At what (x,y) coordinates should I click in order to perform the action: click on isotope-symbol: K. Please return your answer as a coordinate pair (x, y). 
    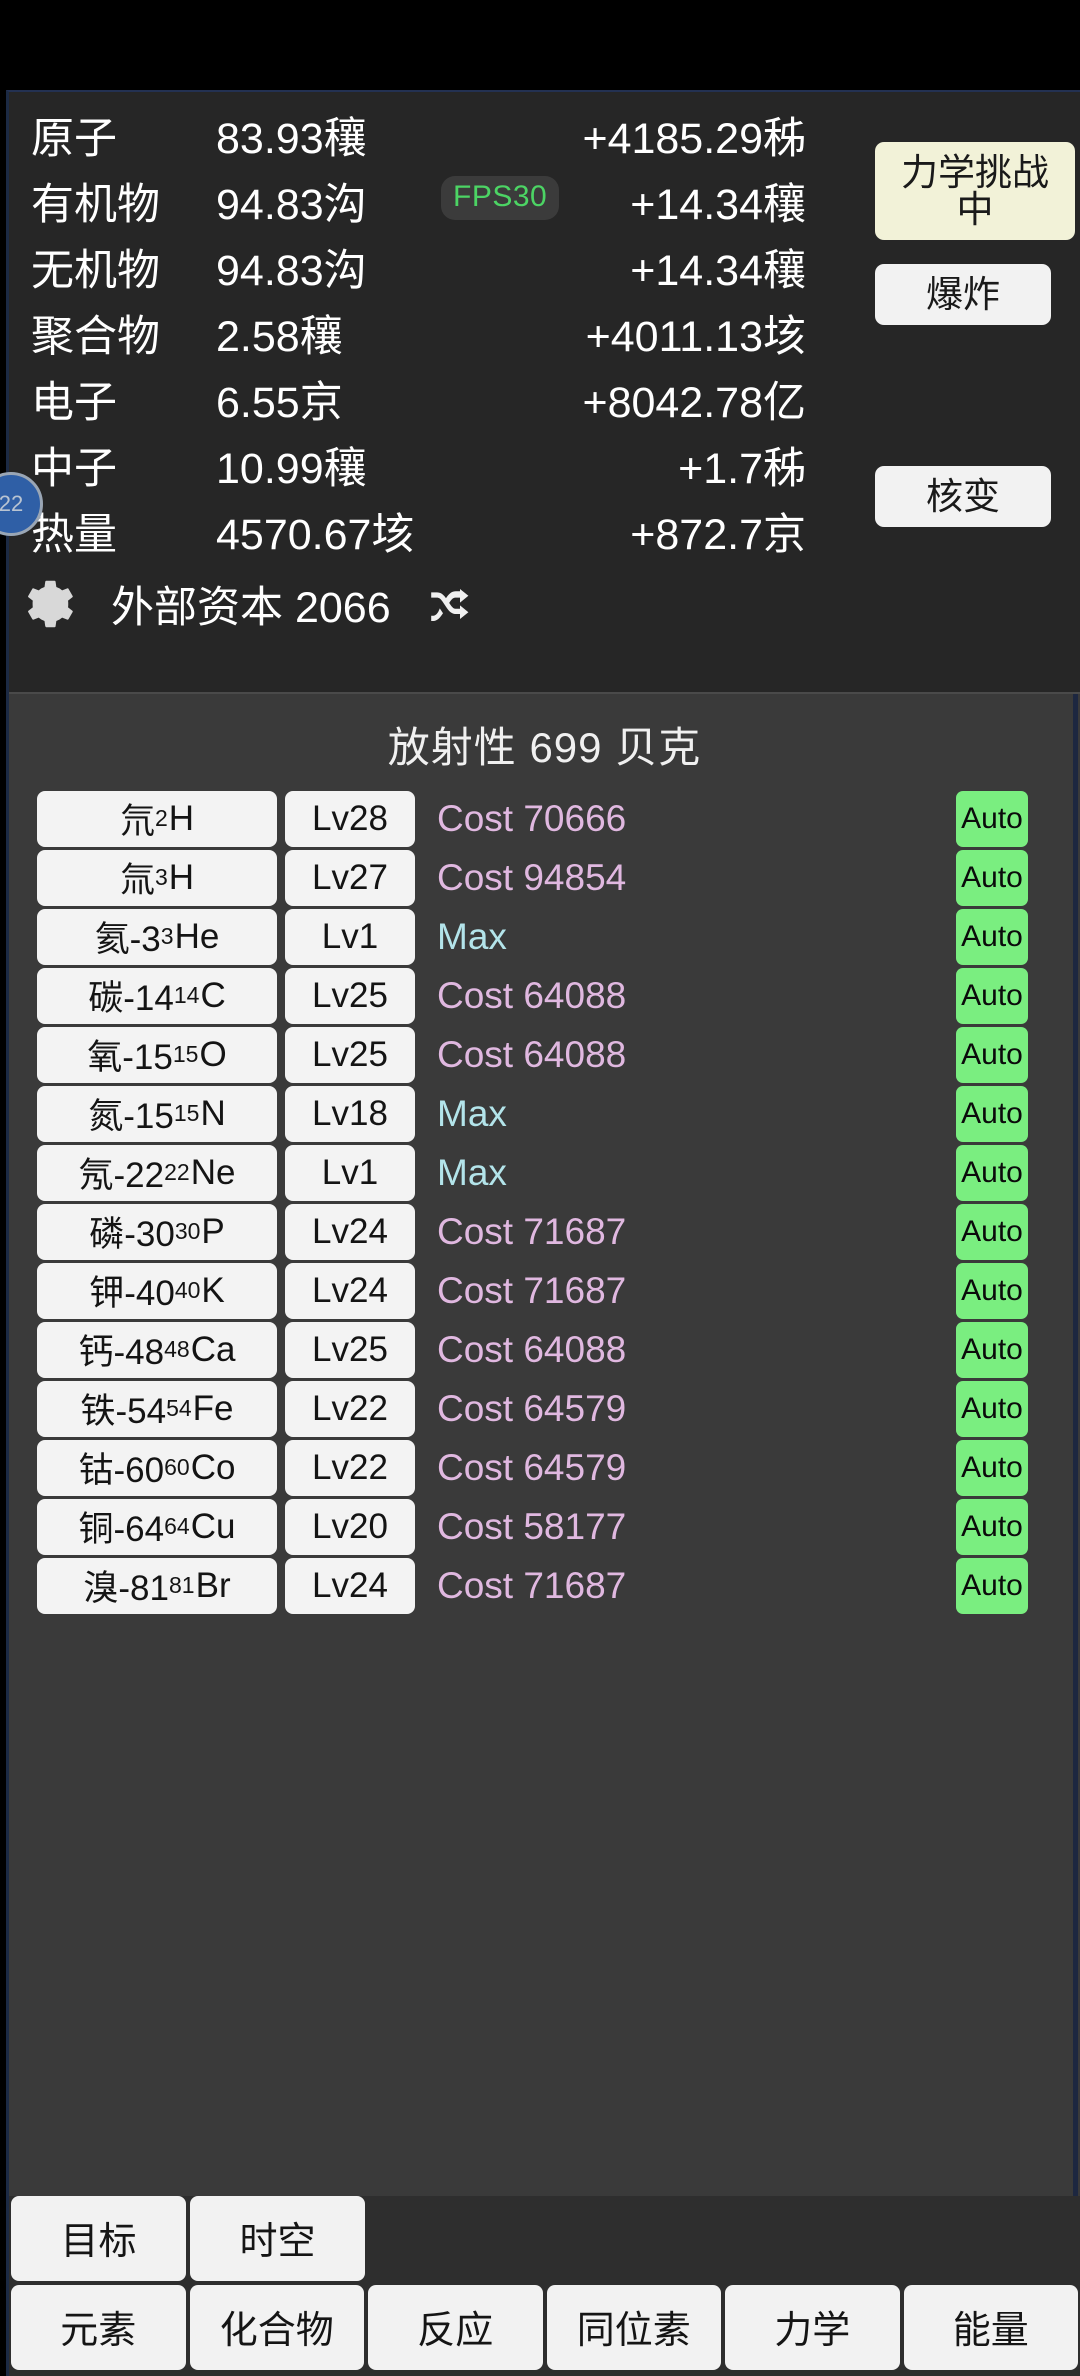
    Looking at the image, I should click on (213, 1290).